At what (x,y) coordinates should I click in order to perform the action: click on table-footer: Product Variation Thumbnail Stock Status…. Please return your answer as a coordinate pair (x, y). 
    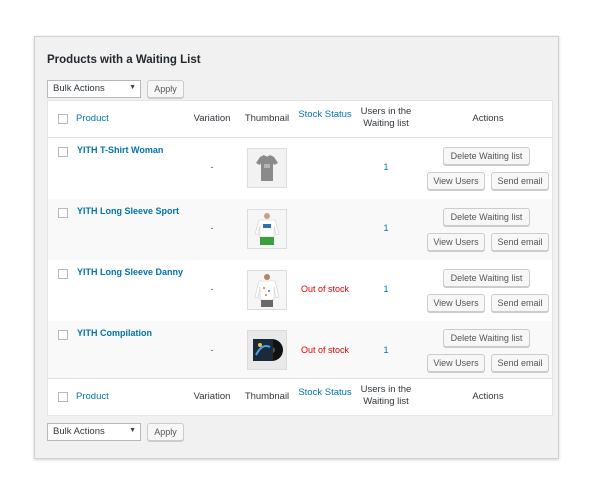
    Looking at the image, I should click on (300, 396).